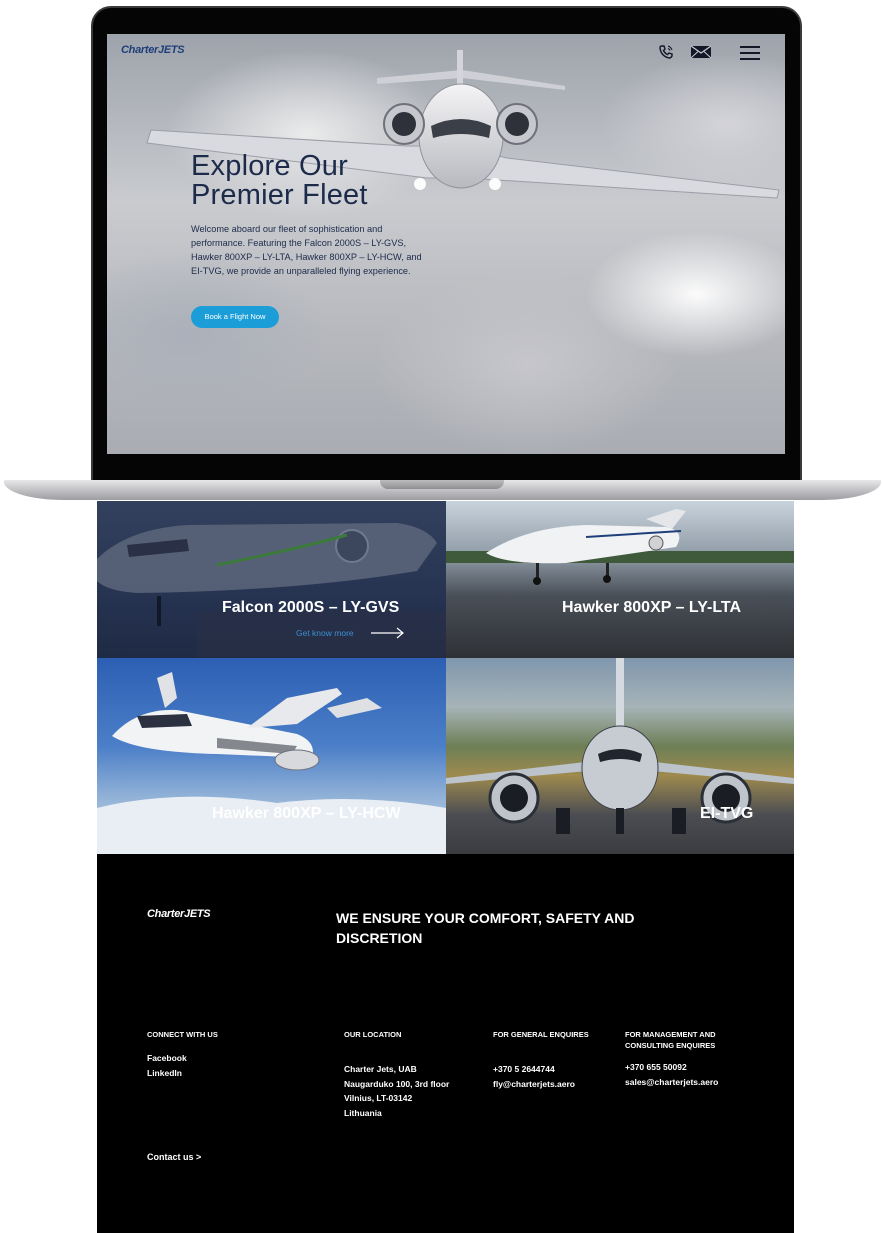 The width and height of the screenshot is (883, 1233). I want to click on general-email-link: fly@charterjets.aero, so click(534, 1084).